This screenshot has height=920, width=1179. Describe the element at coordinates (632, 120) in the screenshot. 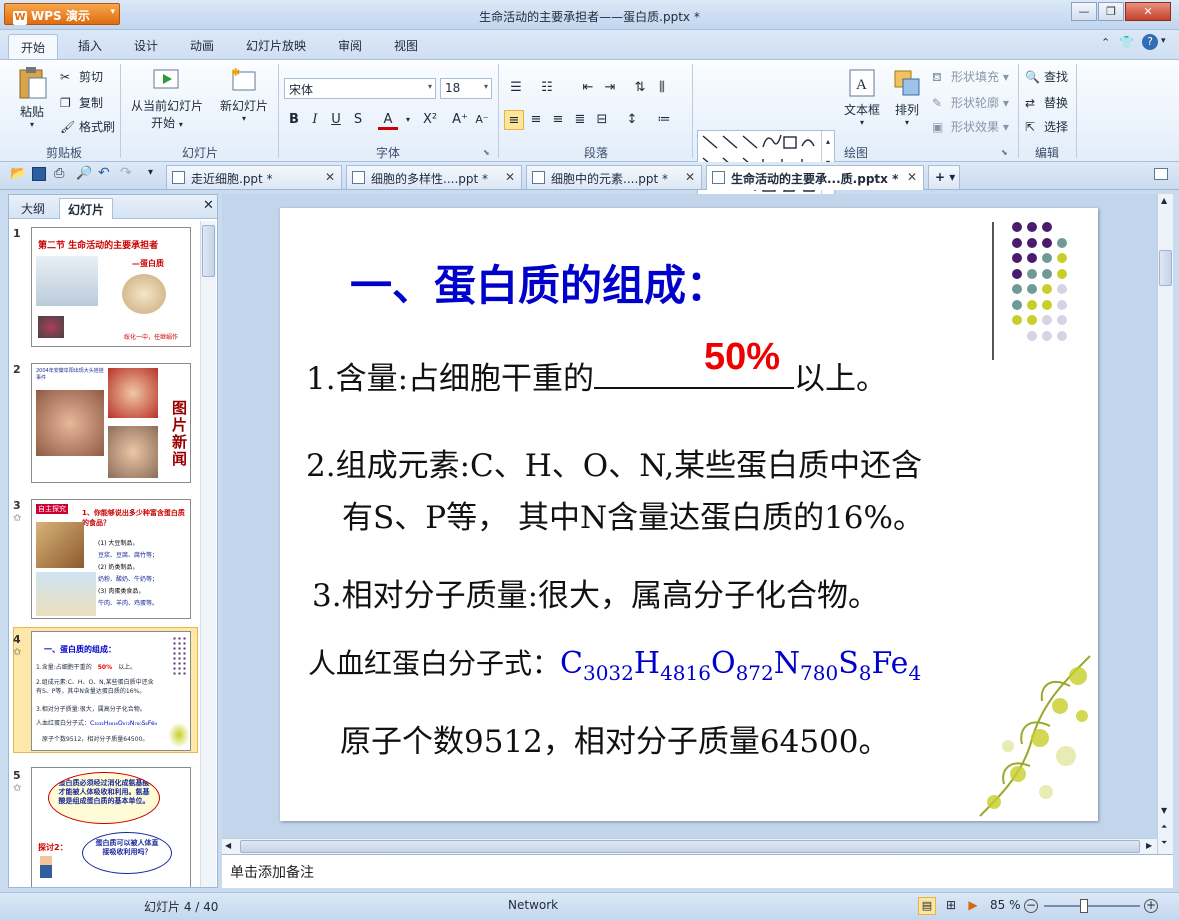

I see `line-spacing-button: ↕` at that location.